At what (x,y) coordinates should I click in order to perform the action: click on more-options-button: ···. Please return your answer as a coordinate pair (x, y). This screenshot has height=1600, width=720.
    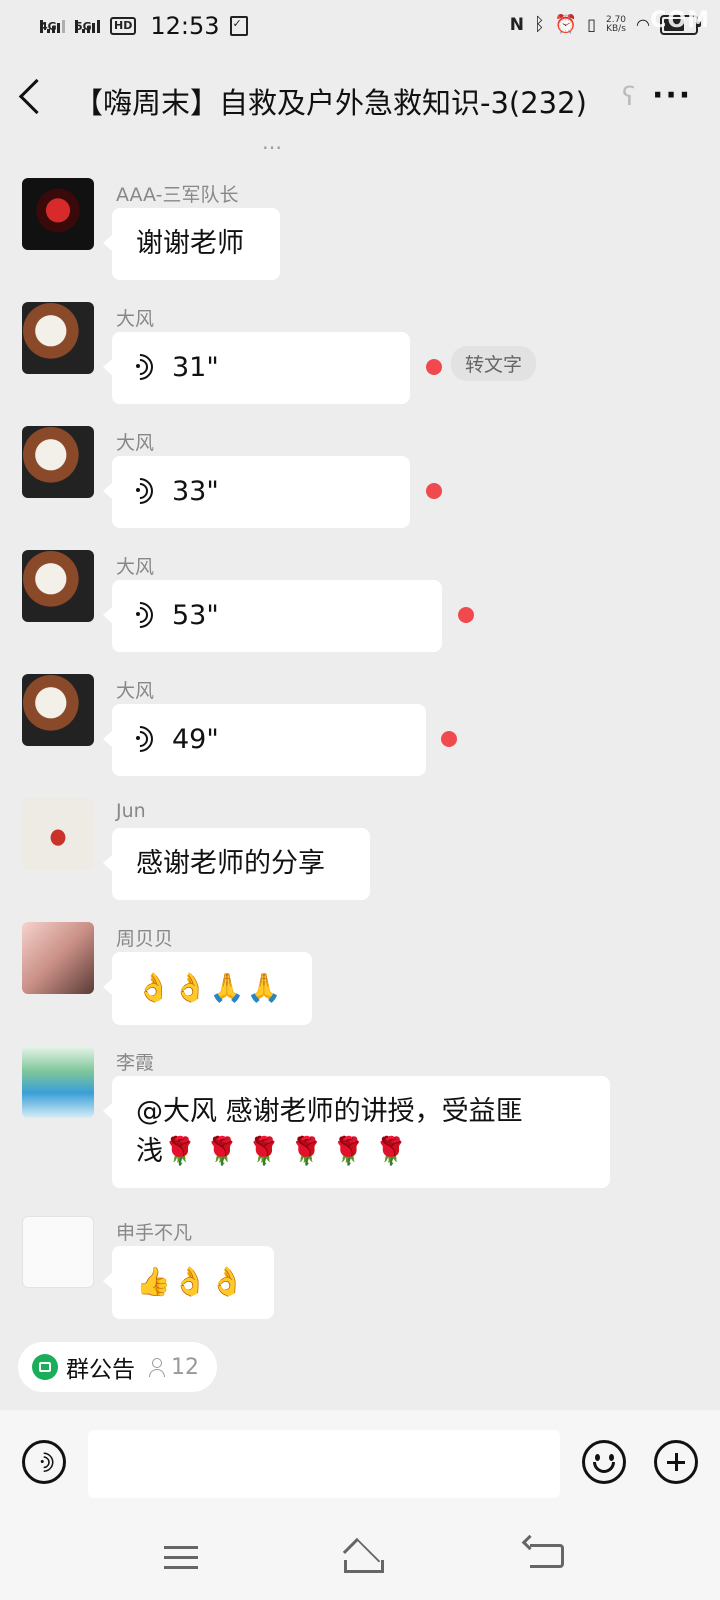
    Looking at the image, I should click on (672, 95).